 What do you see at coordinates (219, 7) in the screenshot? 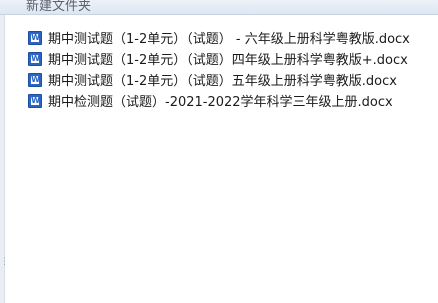
I see `folder-header: 新建文件夹` at bounding box center [219, 7].